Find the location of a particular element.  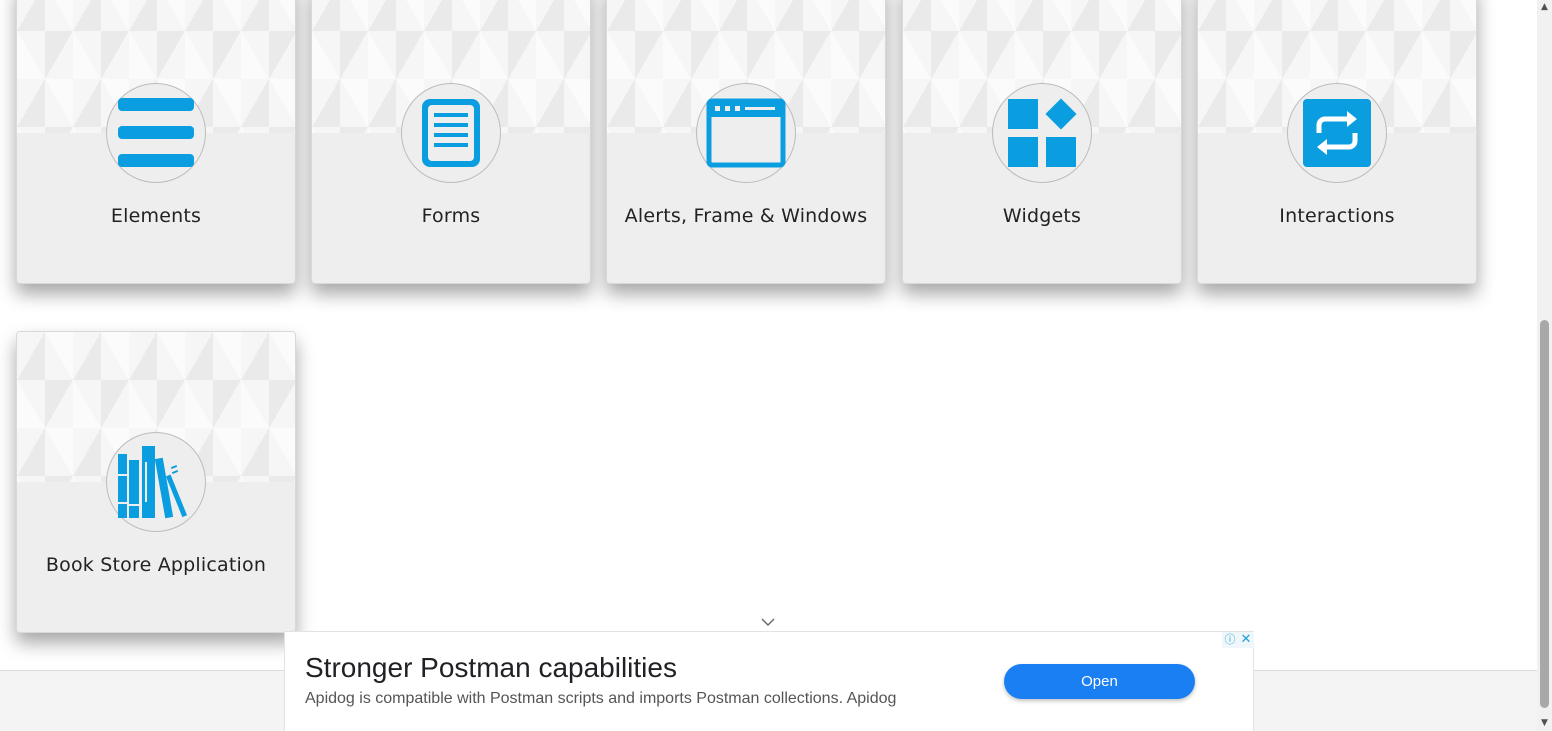

ad-close-icon: ✕ is located at coordinates (1246, 640).